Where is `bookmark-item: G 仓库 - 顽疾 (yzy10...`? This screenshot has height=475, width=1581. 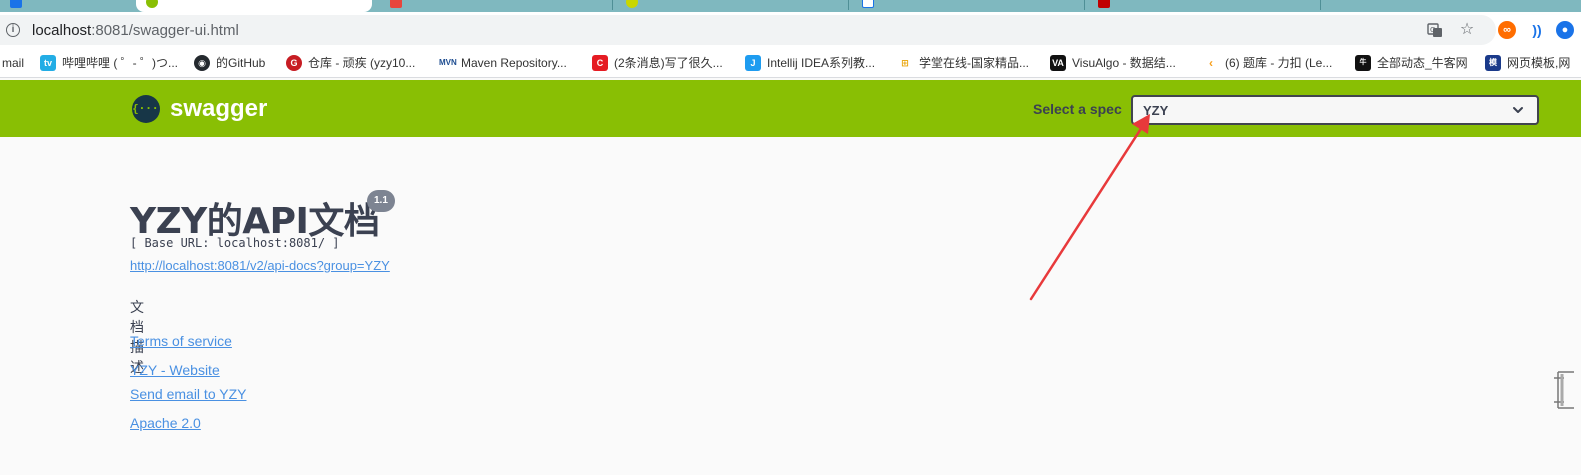
bookmark-item: G 仓库 - 顽疾 (yzy10... is located at coordinates (350, 63).